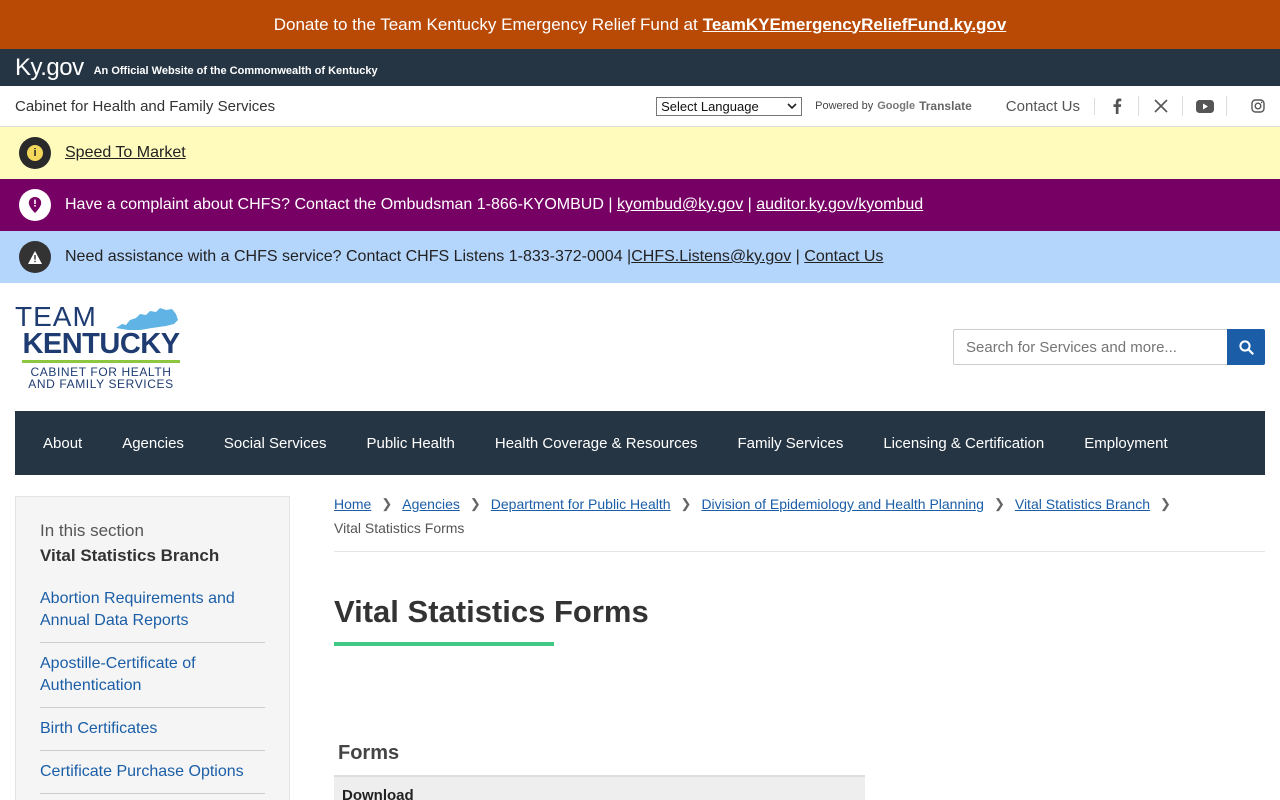  I want to click on facebook-icon, so click(1117, 106).